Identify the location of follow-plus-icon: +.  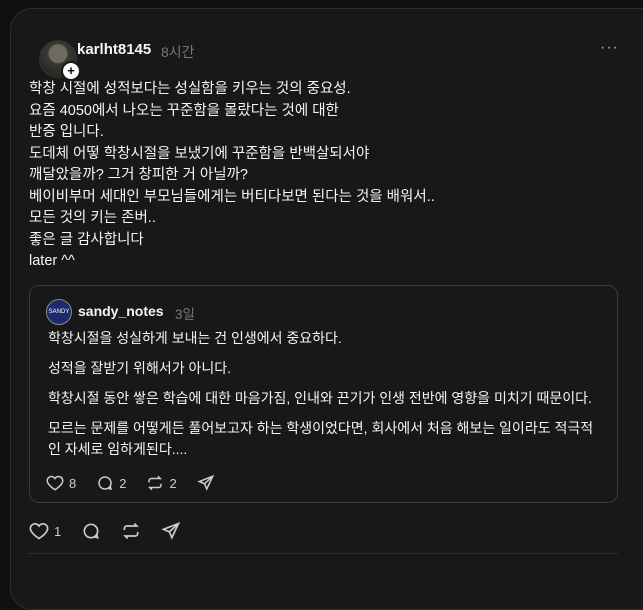
(71, 71).